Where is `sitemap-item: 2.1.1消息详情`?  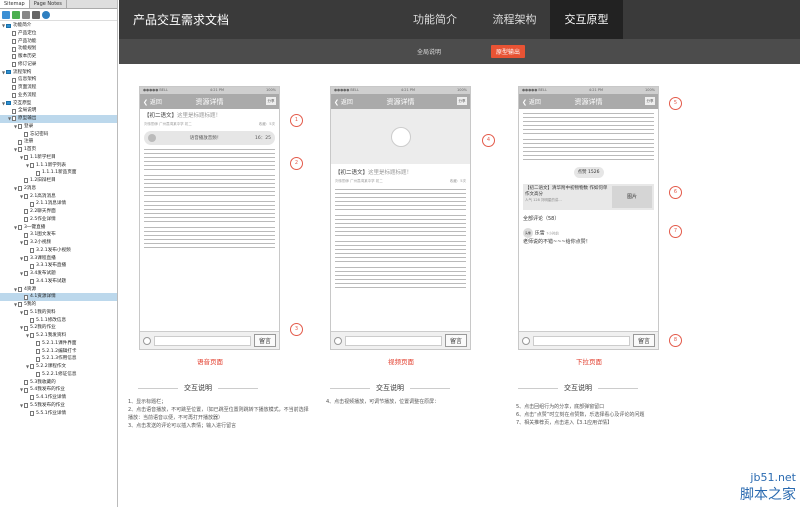
sitemap-item: 2.1.1消息详情 is located at coordinates (58, 204).